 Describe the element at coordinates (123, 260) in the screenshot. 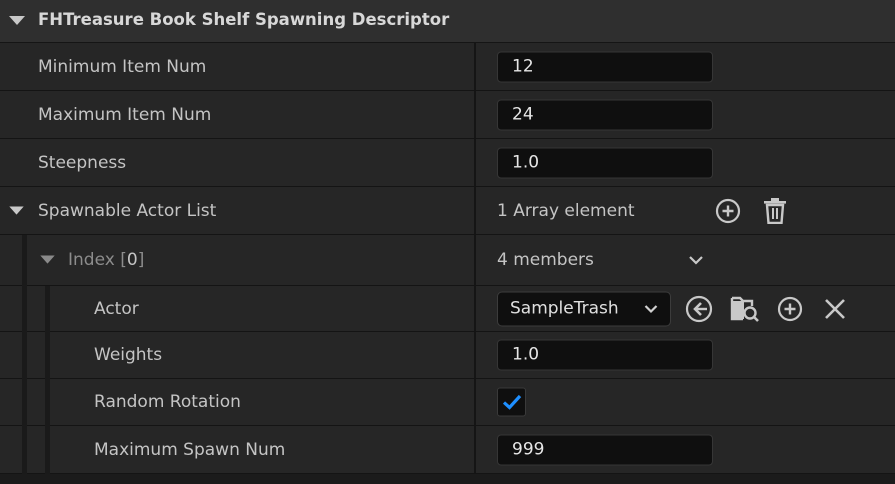

I see `index-bracket-open: [` at that location.